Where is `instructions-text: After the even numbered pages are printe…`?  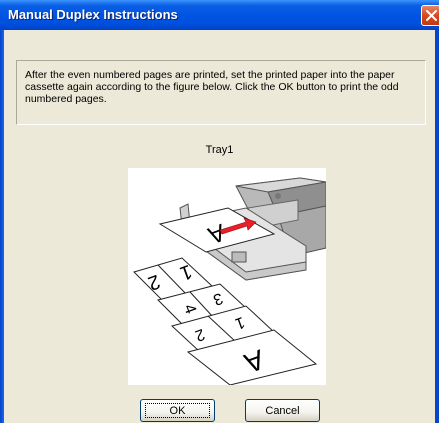 instructions-text: After the even numbered pages are printe… is located at coordinates (212, 87).